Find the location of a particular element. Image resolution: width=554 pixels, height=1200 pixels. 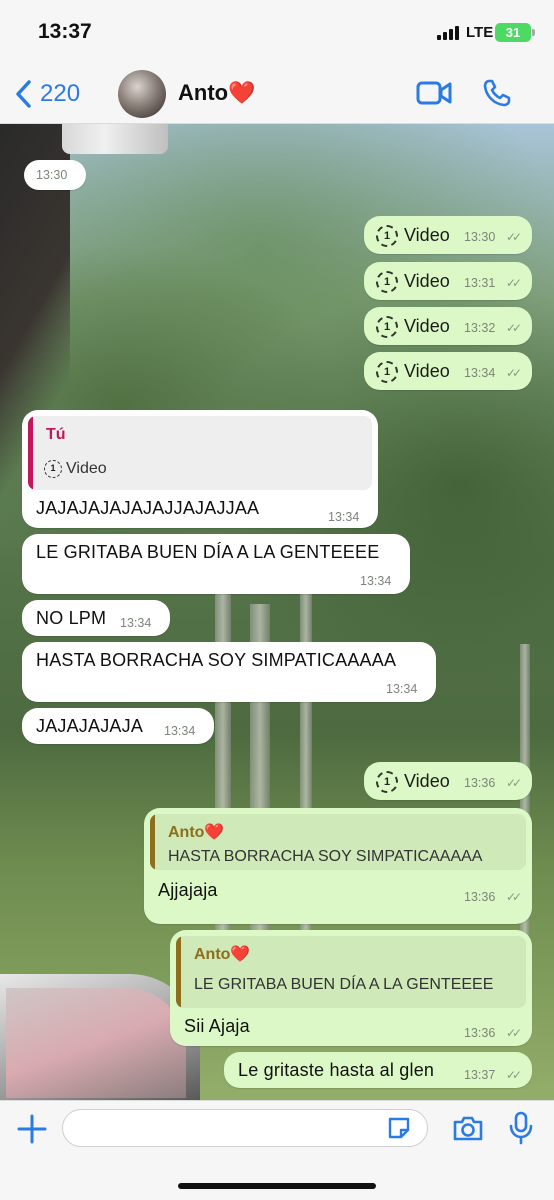

avatar is located at coordinates (142, 94).